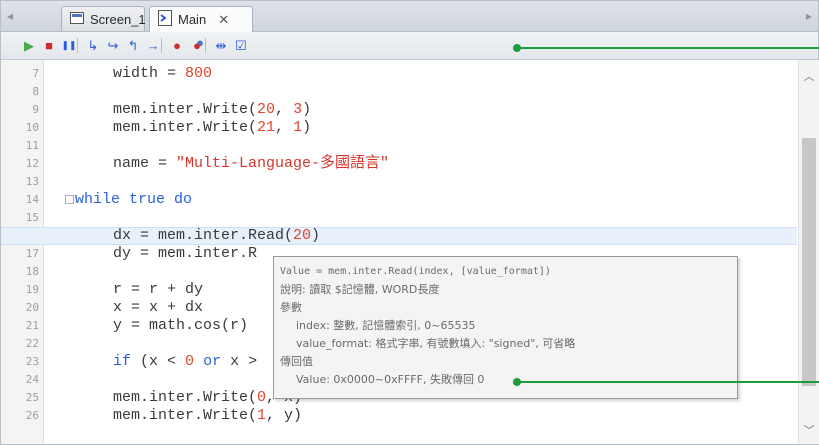 This screenshot has width=819, height=445. Describe the element at coordinates (69, 199) in the screenshot. I see `fold-toggle-icon` at that location.